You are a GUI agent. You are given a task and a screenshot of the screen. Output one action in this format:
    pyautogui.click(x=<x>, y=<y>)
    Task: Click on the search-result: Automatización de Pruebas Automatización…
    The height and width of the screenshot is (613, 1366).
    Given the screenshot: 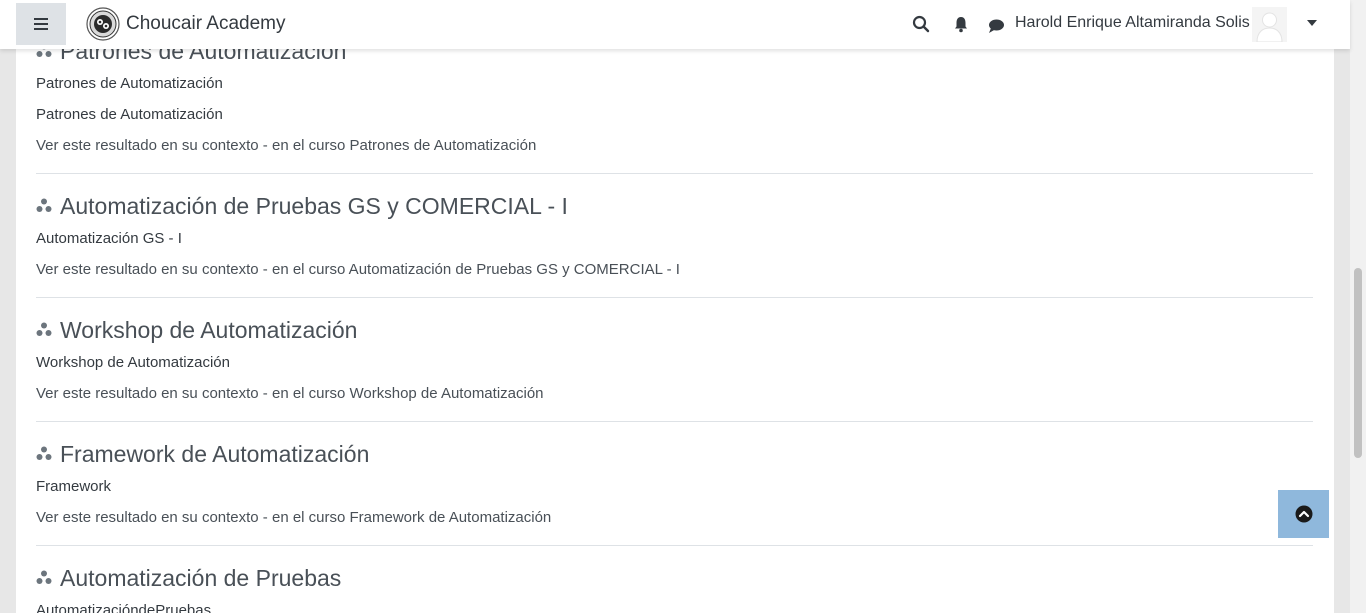 What is the action you would take?
    pyautogui.click(x=674, y=587)
    